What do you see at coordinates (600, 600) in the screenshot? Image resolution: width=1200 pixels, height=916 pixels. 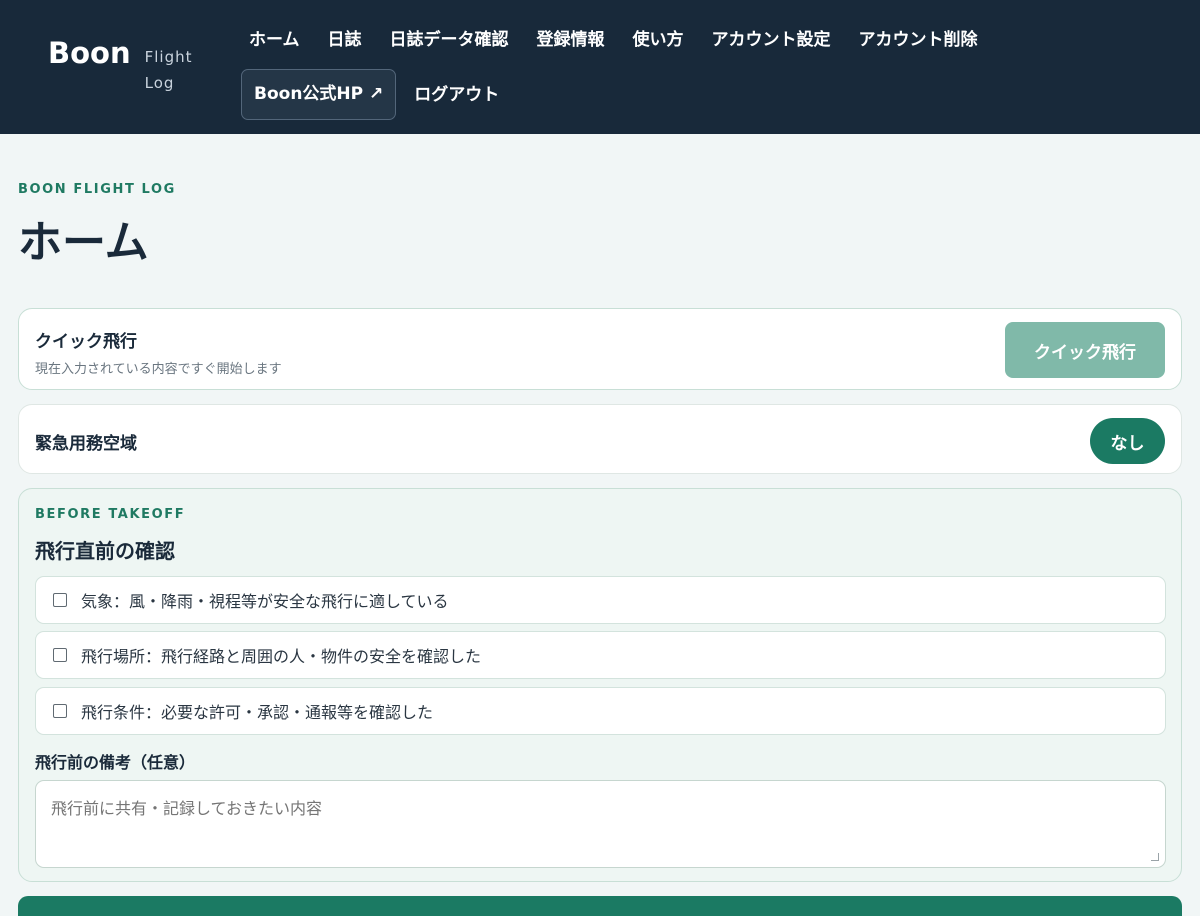 I see `check-weather: 気象：風・降雨・視程等が安全な飛行に適している` at bounding box center [600, 600].